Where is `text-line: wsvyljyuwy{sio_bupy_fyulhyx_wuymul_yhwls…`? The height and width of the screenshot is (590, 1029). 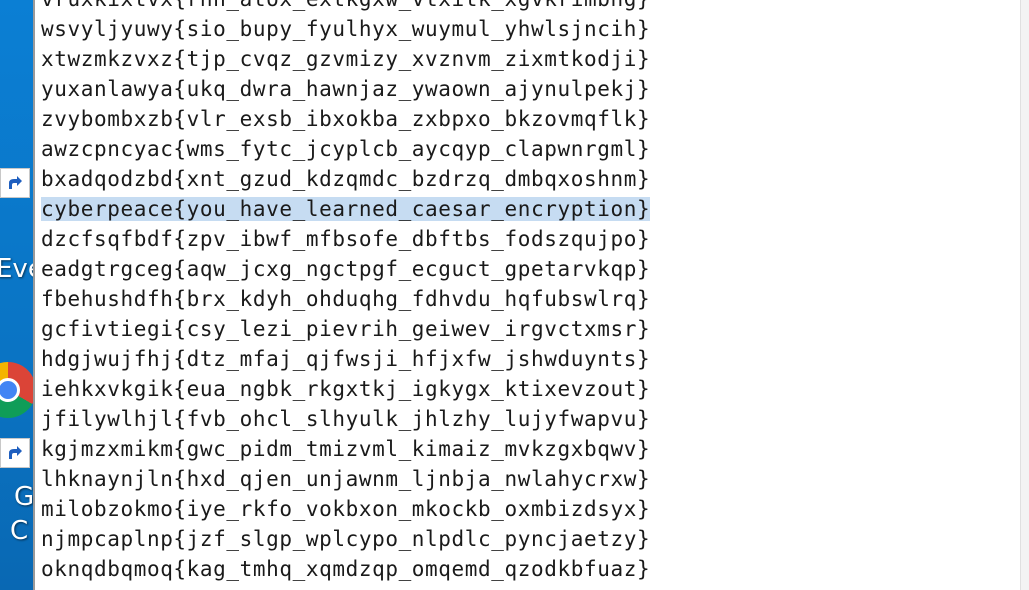
text-line: wsvyljyuwy{sio_bupy_fyulhyx_wuymul_yhwls… is located at coordinates (534, 29).